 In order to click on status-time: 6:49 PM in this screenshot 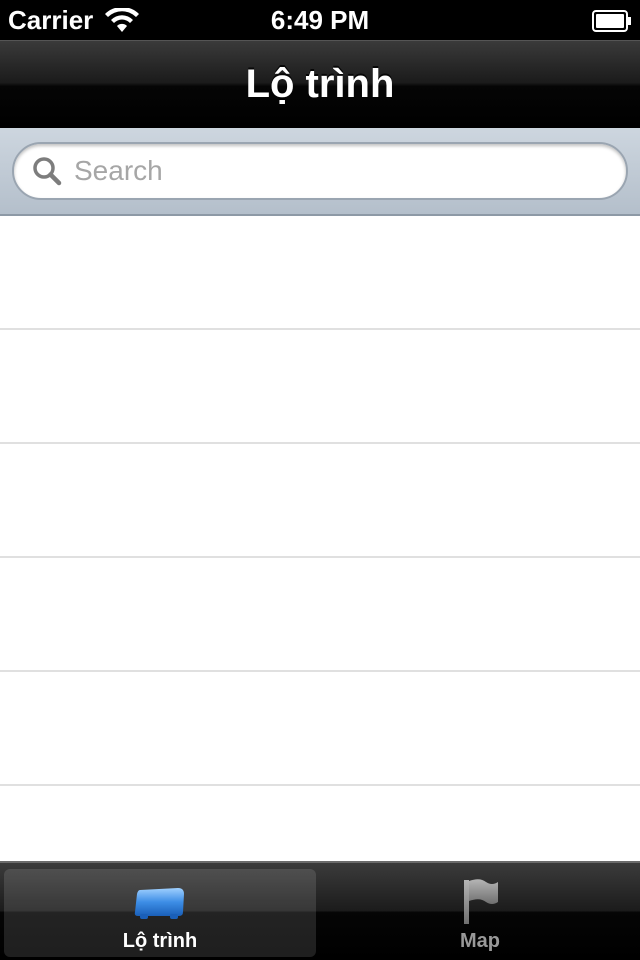, I will do `click(320, 20)`.